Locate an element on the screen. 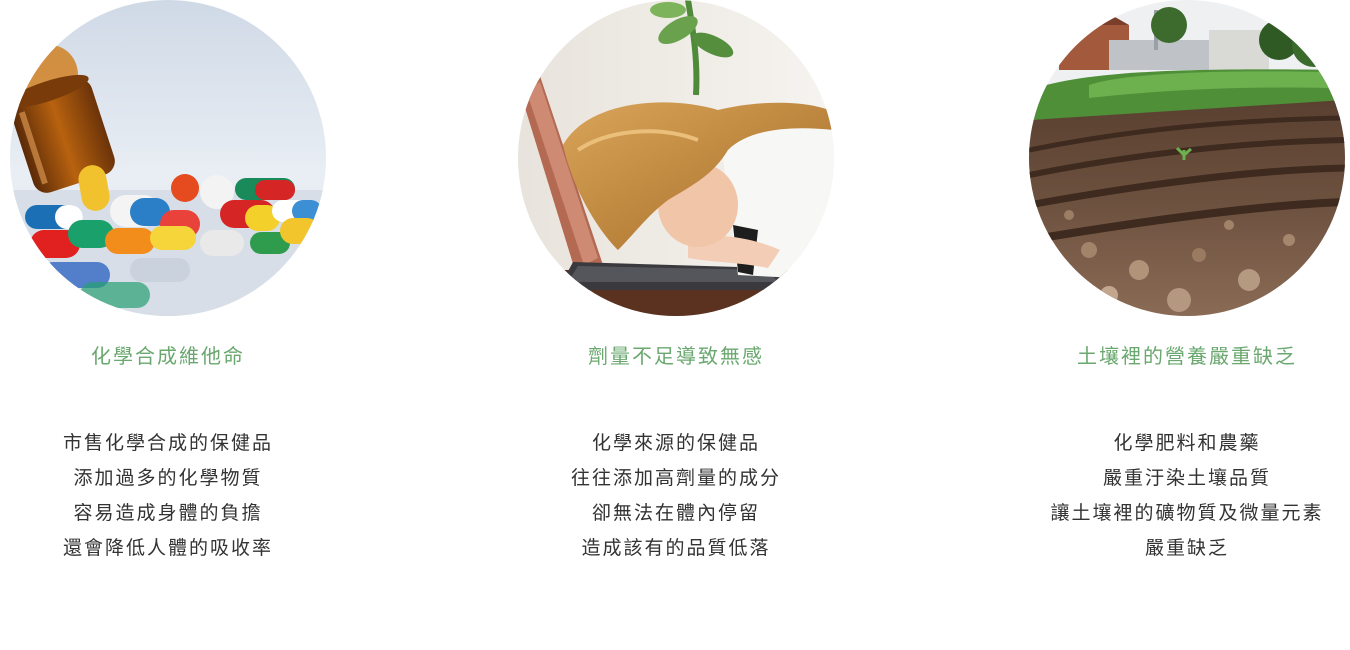 This screenshot has height=650, width=1350. description-line: 造成該有的品質低落 is located at coordinates (676, 548).